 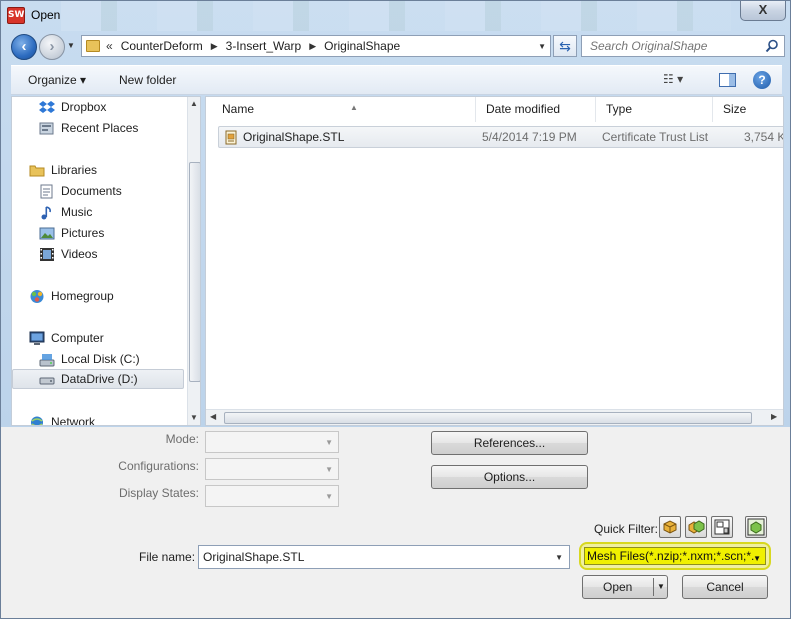 I want to click on mode-select: ▼, so click(x=272, y=442).